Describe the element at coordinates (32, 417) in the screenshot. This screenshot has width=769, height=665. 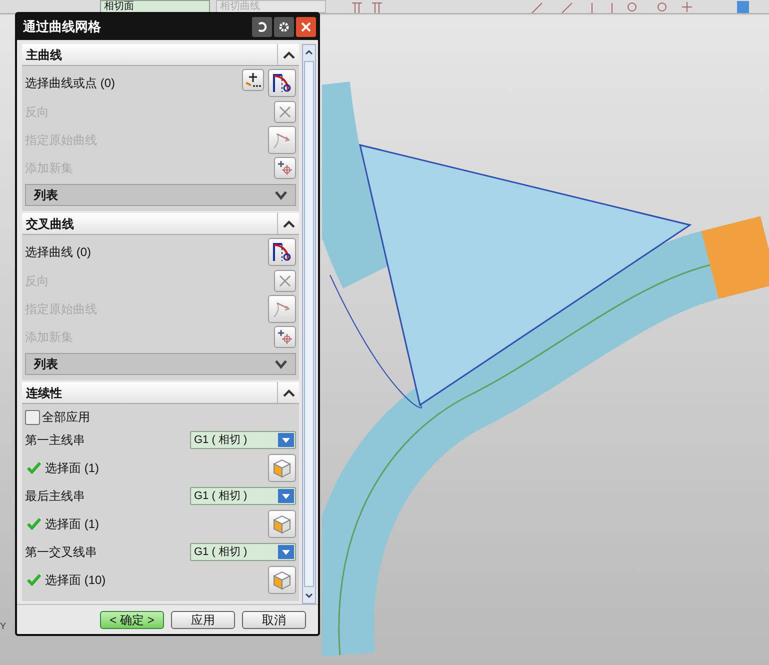
I see `checkbox` at that location.